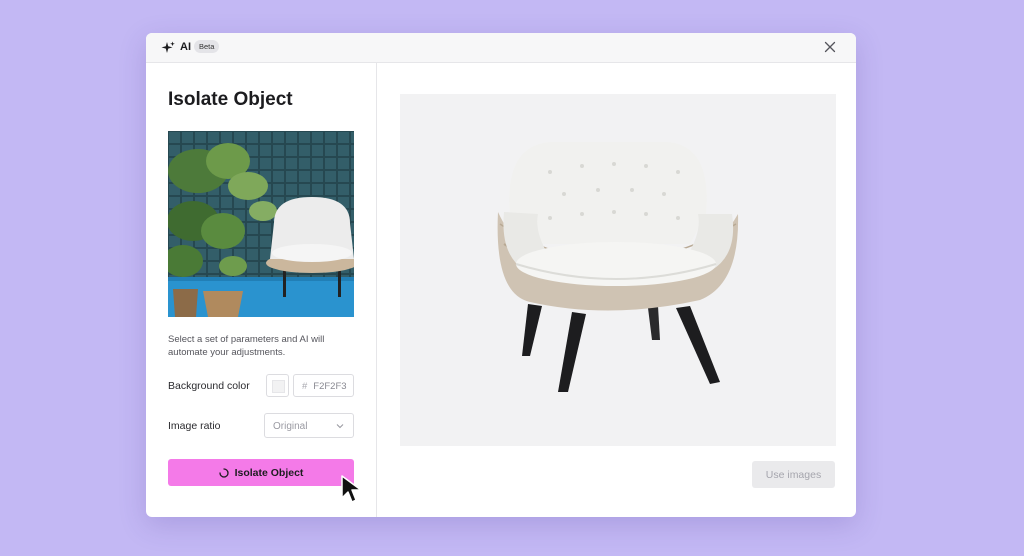  What do you see at coordinates (793, 474) in the screenshot?
I see `use-images-button: Use images` at bounding box center [793, 474].